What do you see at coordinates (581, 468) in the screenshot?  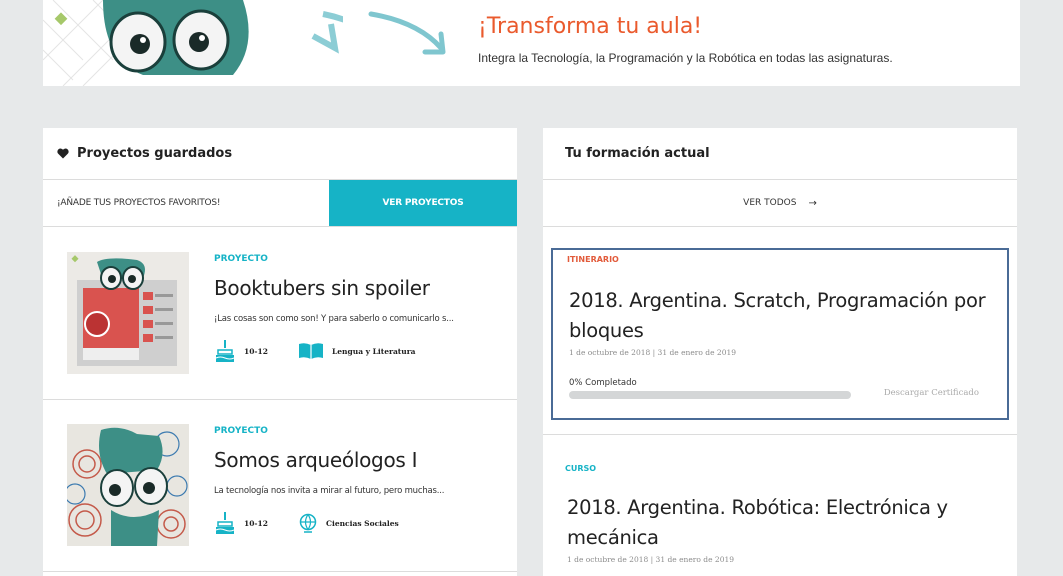 I see `course-label: CURSO` at bounding box center [581, 468].